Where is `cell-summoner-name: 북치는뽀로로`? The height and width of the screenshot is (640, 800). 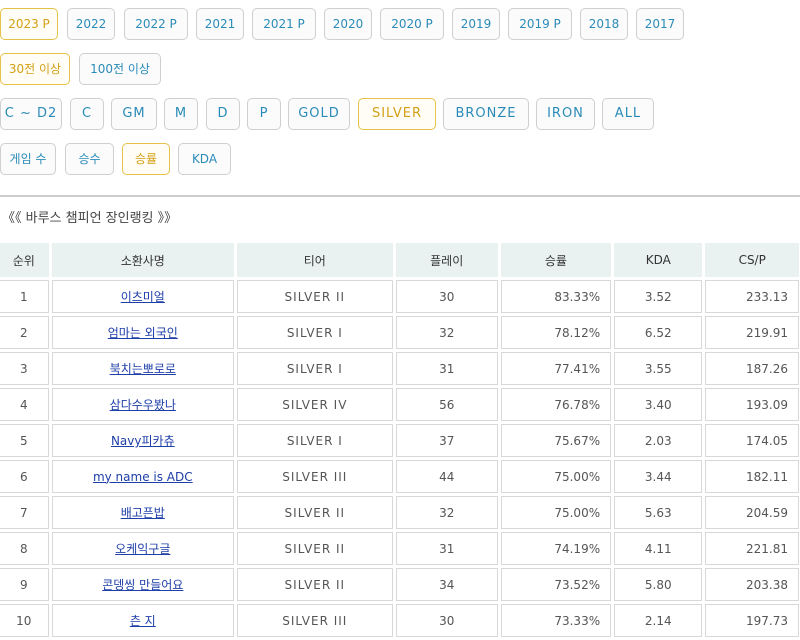
cell-summoner-name: 북치는뽀로로 is located at coordinates (142, 368).